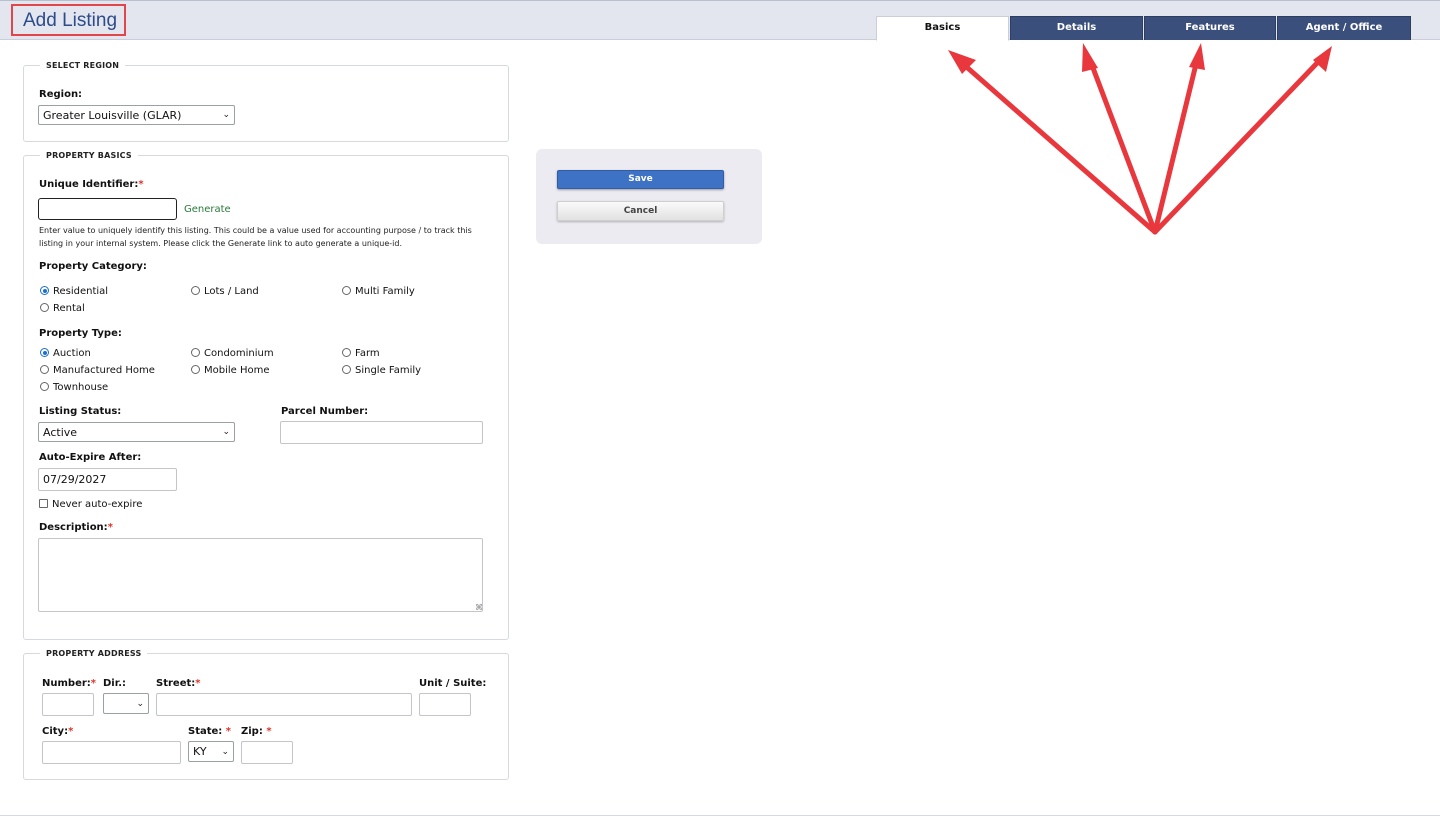 This screenshot has width=1440, height=817. I want to click on required-mark: *, so click(141, 184).